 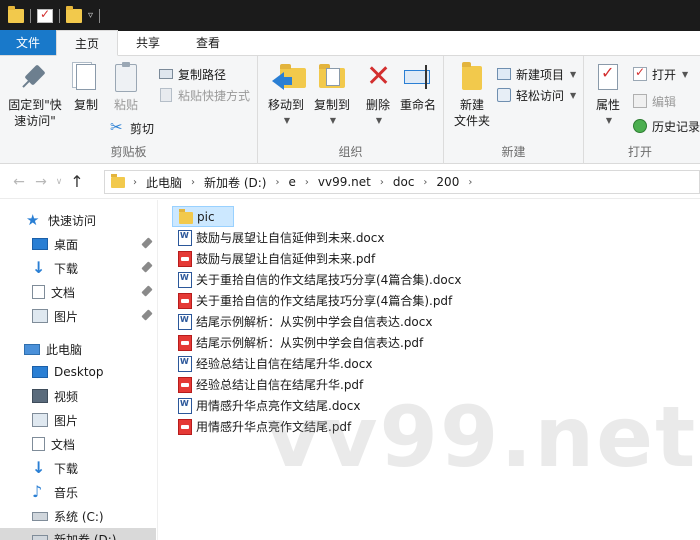 What do you see at coordinates (664, 101) in the screenshot?
I see `edit-label: 编辑` at bounding box center [664, 101].